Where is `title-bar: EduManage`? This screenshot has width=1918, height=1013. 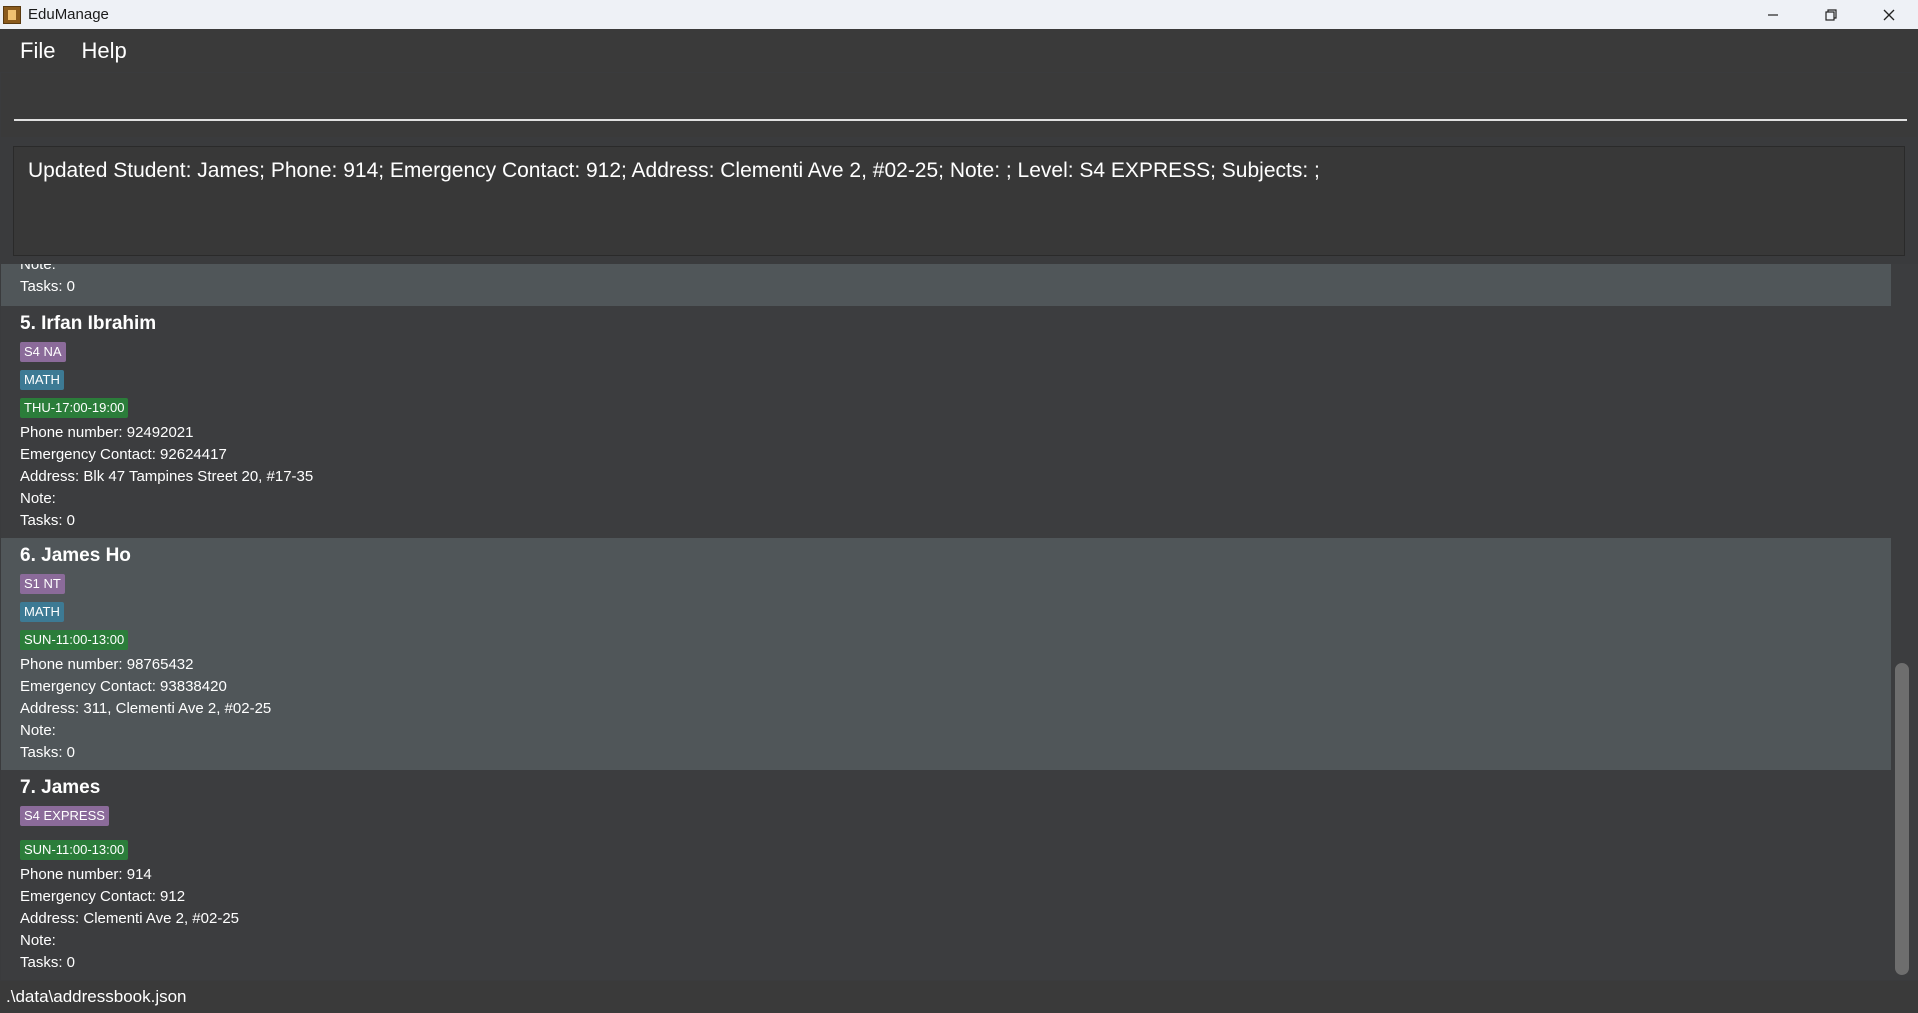 title-bar: EduManage is located at coordinates (959, 14).